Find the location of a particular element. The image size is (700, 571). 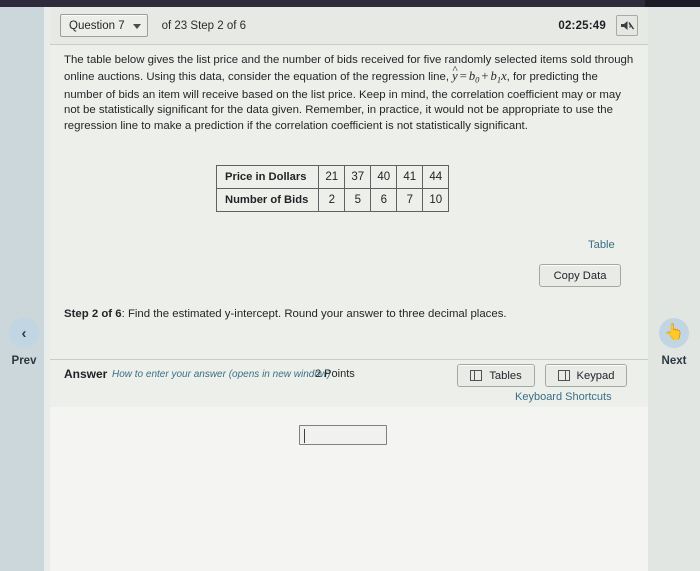

table-row: Number of Bids 2 5 6 7 10 is located at coordinates (332, 200).